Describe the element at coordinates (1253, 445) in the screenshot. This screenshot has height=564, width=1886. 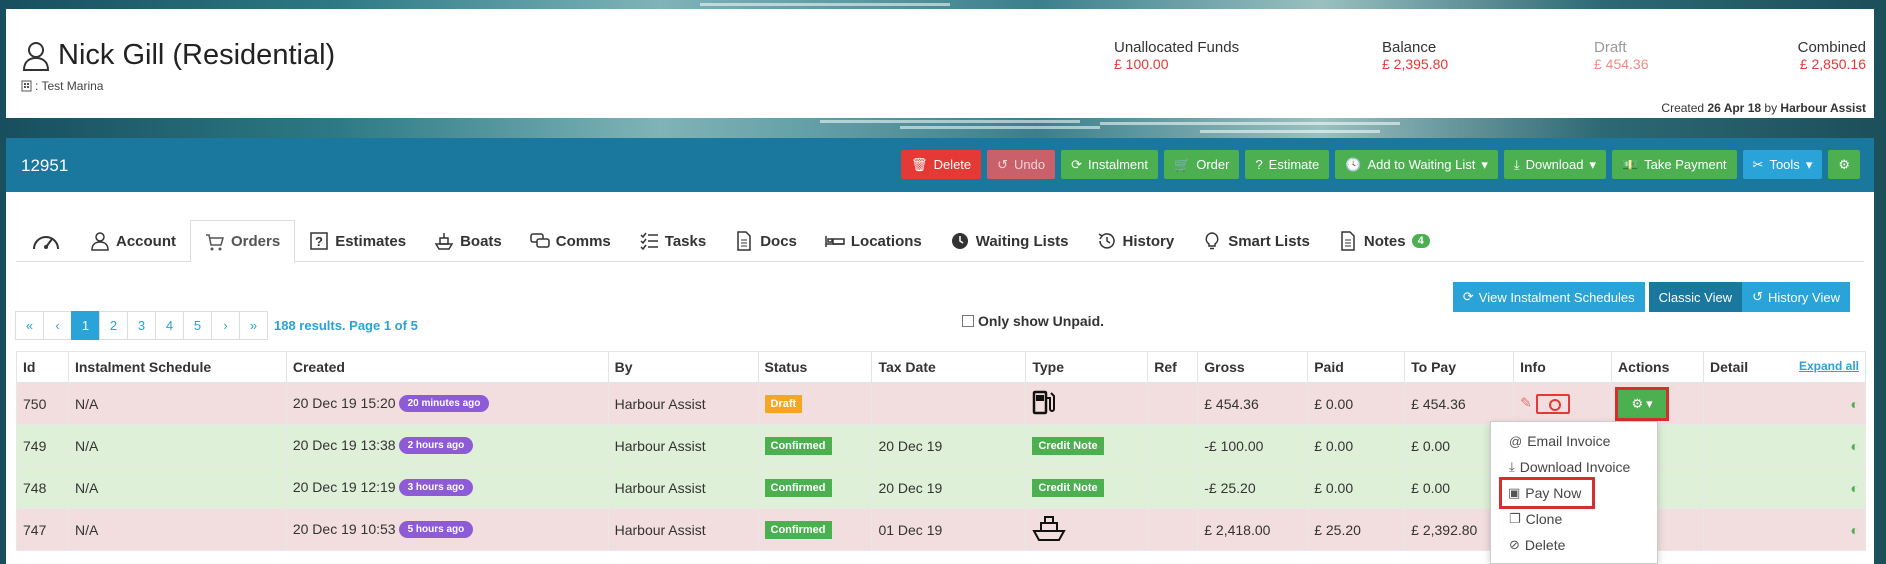
I see `cell-gross: -£ 100.00` at that location.